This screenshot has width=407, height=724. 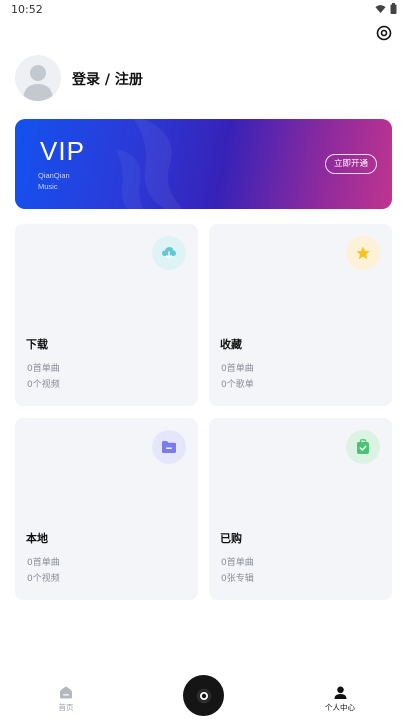 I want to click on tab-profile-label: 个人中心, so click(x=340, y=707).